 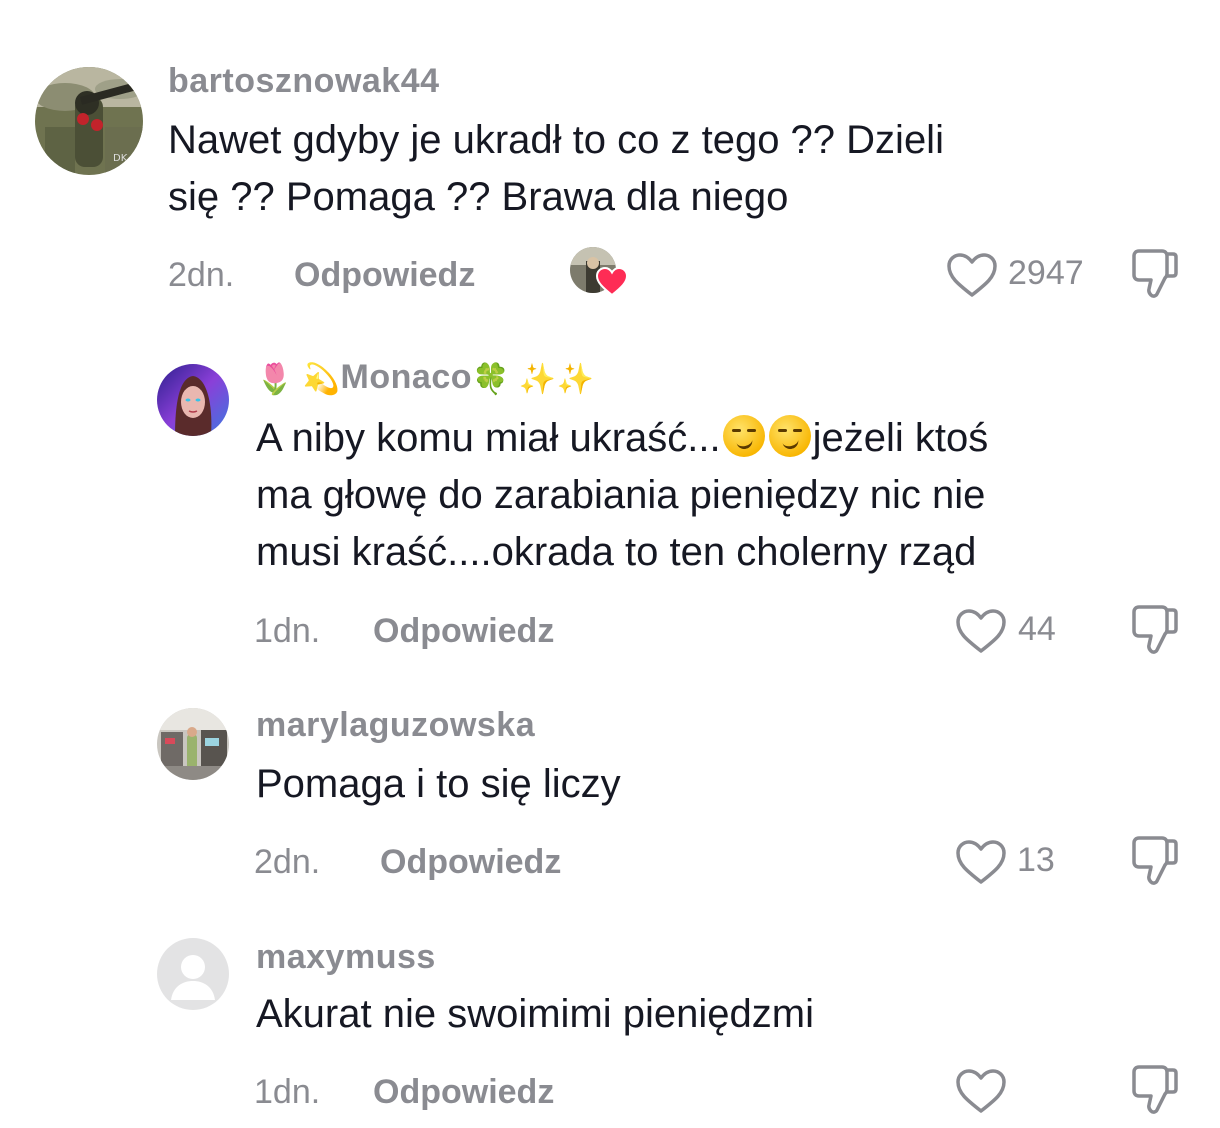 I want to click on comment-text: Akurat nie swoimimi pieniędzmi, so click(x=535, y=1014).